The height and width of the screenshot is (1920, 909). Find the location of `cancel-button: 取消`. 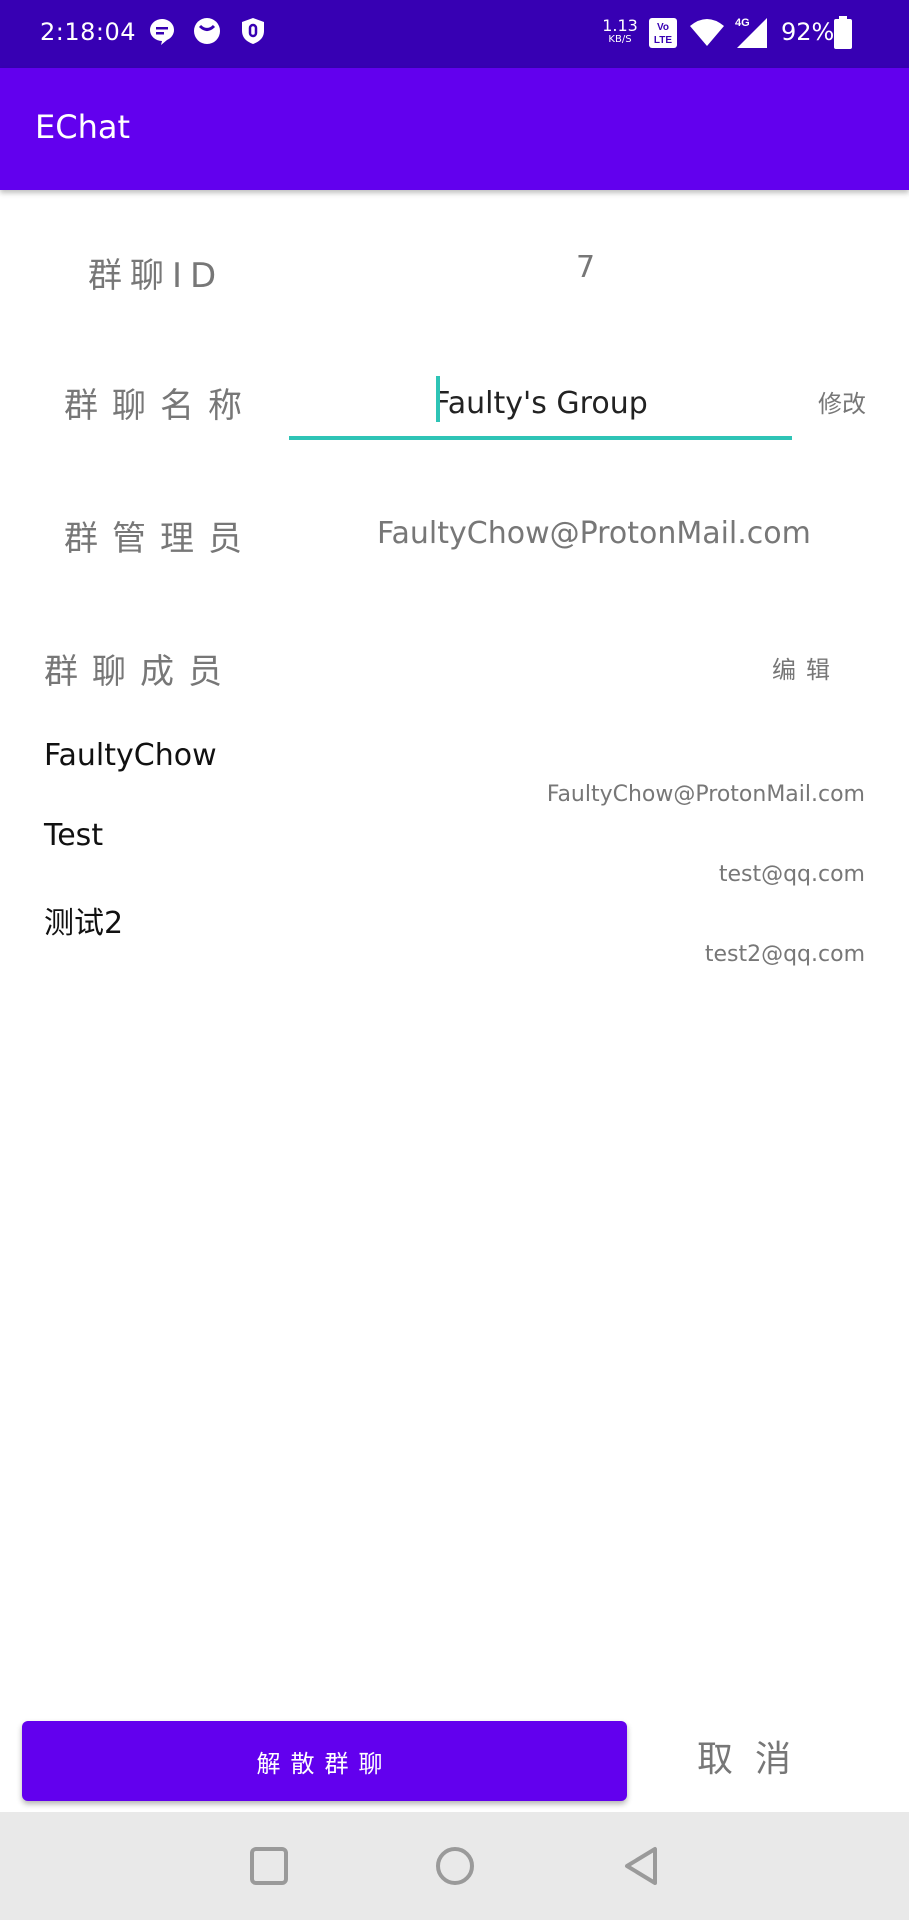

cancel-button: 取消 is located at coordinates (755, 1760).